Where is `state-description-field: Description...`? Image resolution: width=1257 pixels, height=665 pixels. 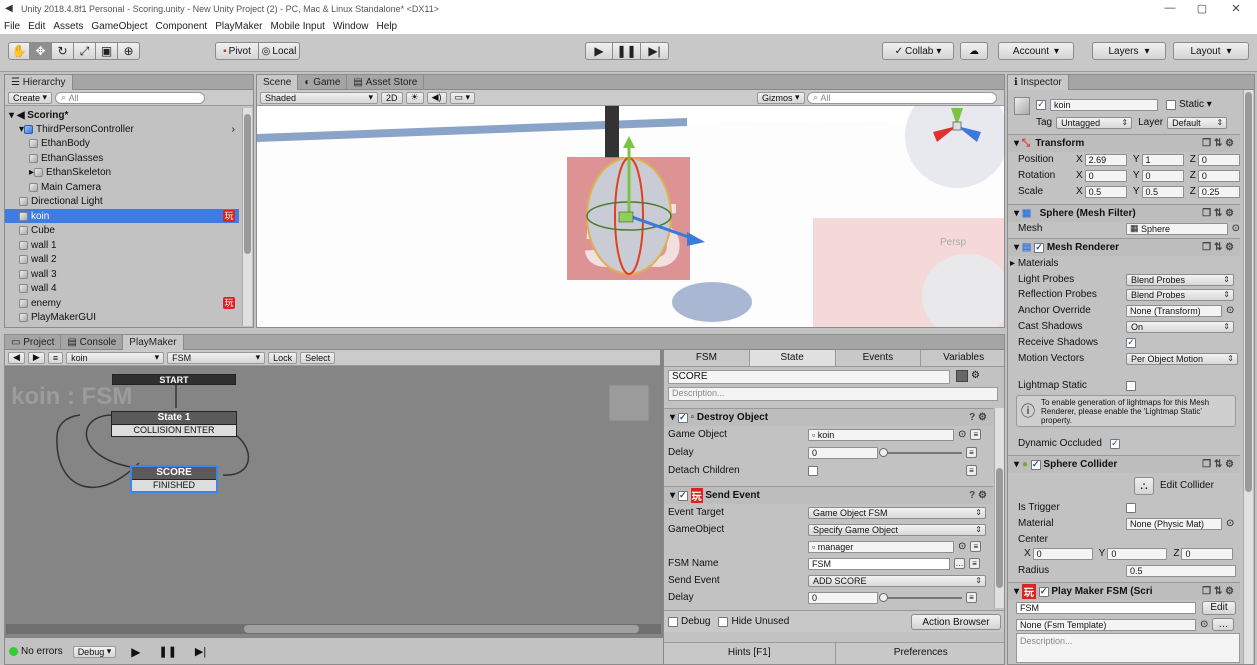 state-description-field: Description... is located at coordinates (833, 394).